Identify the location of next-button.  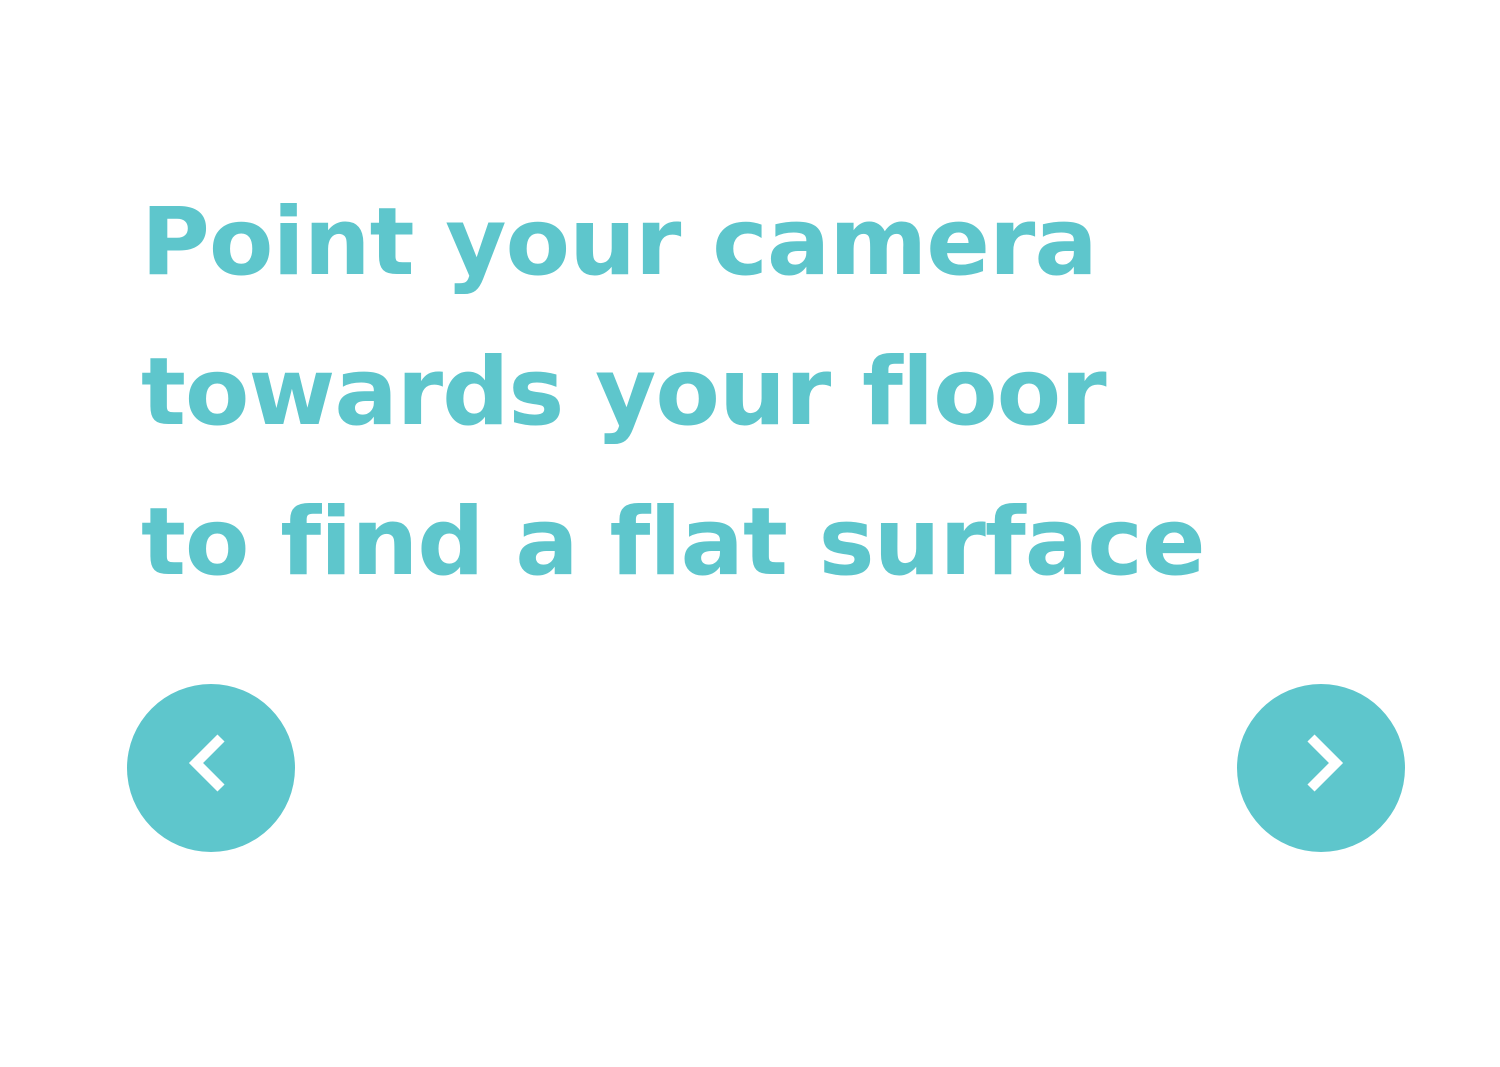
(1321, 768).